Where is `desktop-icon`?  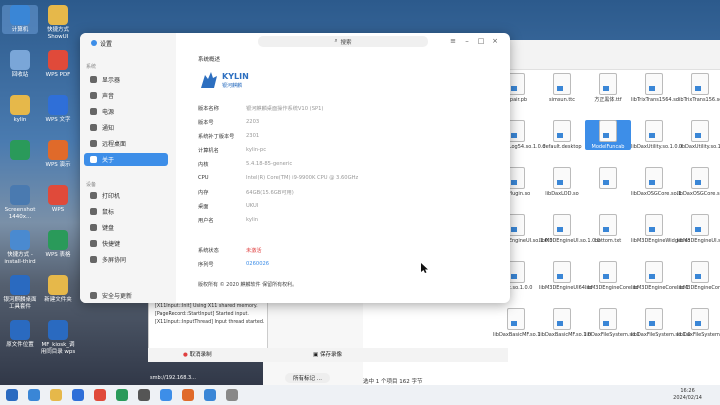
desktop-icon is located at coordinates (20, 151).